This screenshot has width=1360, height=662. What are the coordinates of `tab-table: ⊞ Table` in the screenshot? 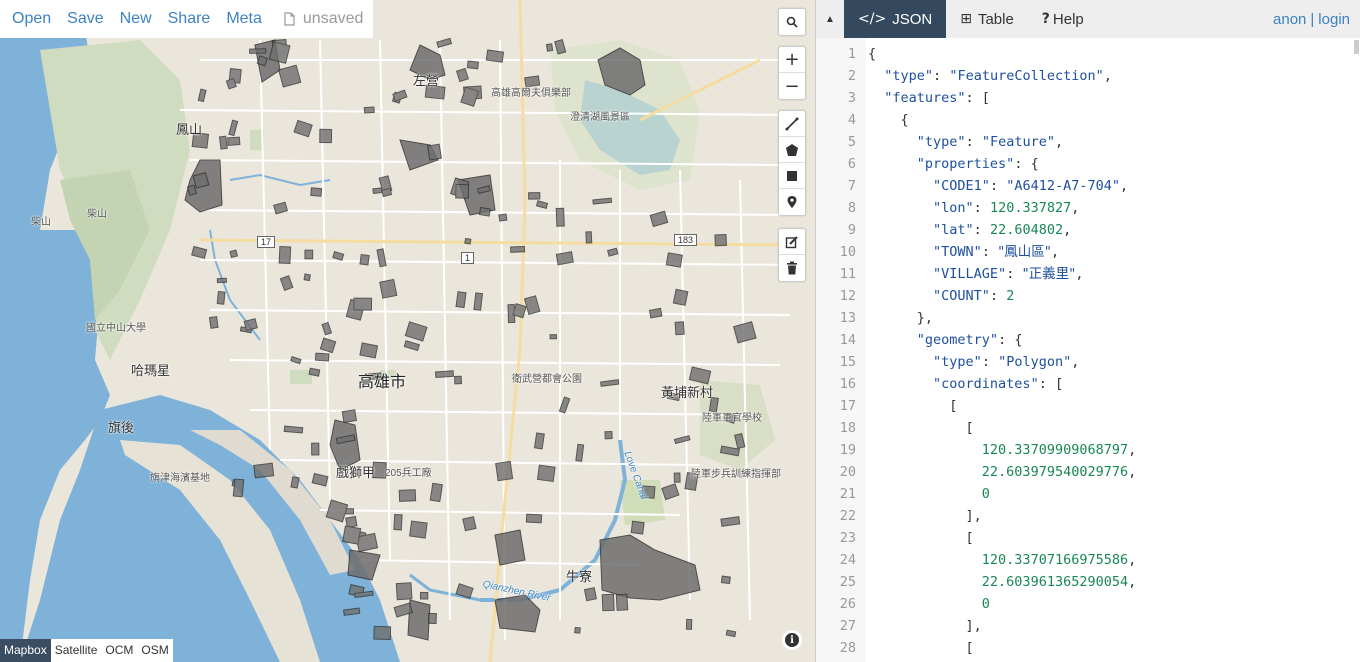 It's located at (987, 19).